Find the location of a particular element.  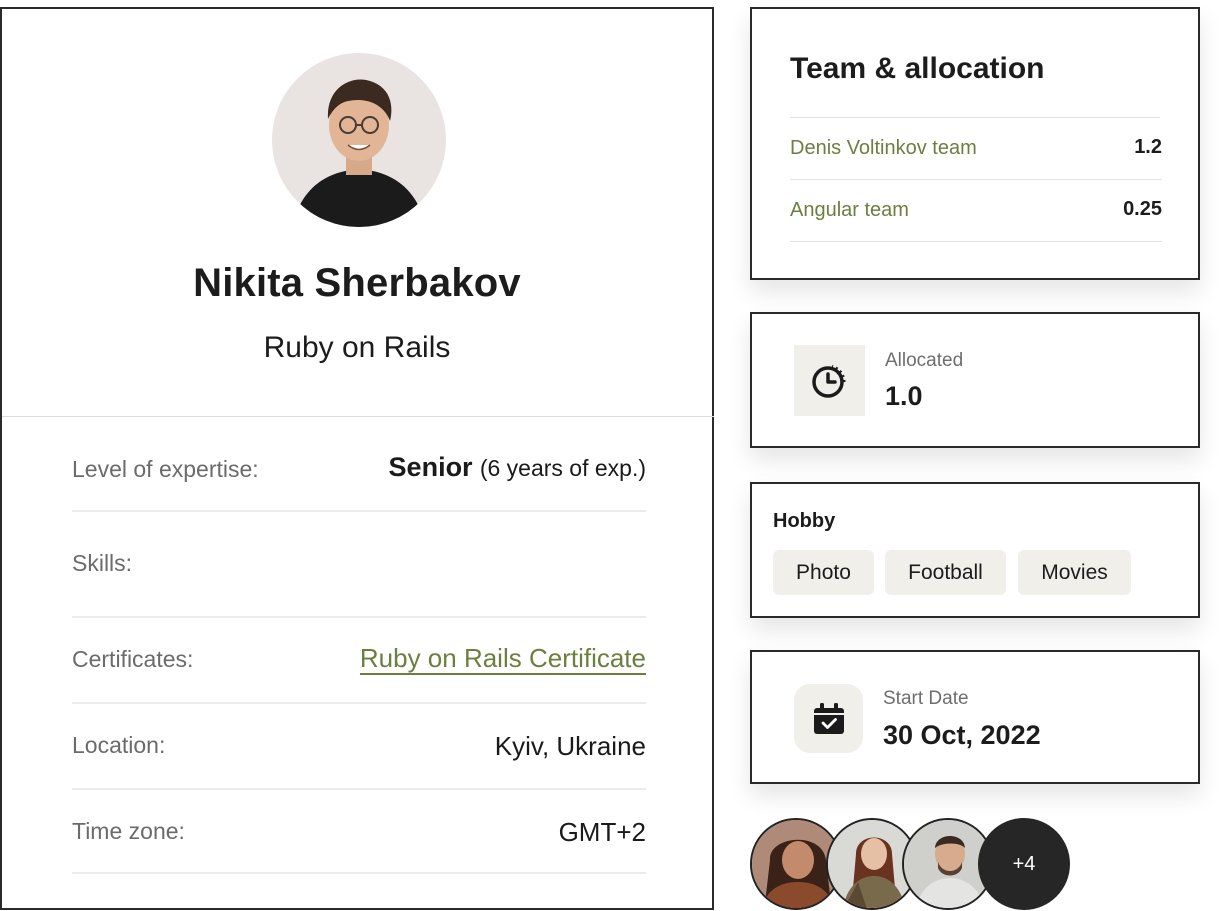

hobby-card: Hobby Photo Football Movies is located at coordinates (975, 550).